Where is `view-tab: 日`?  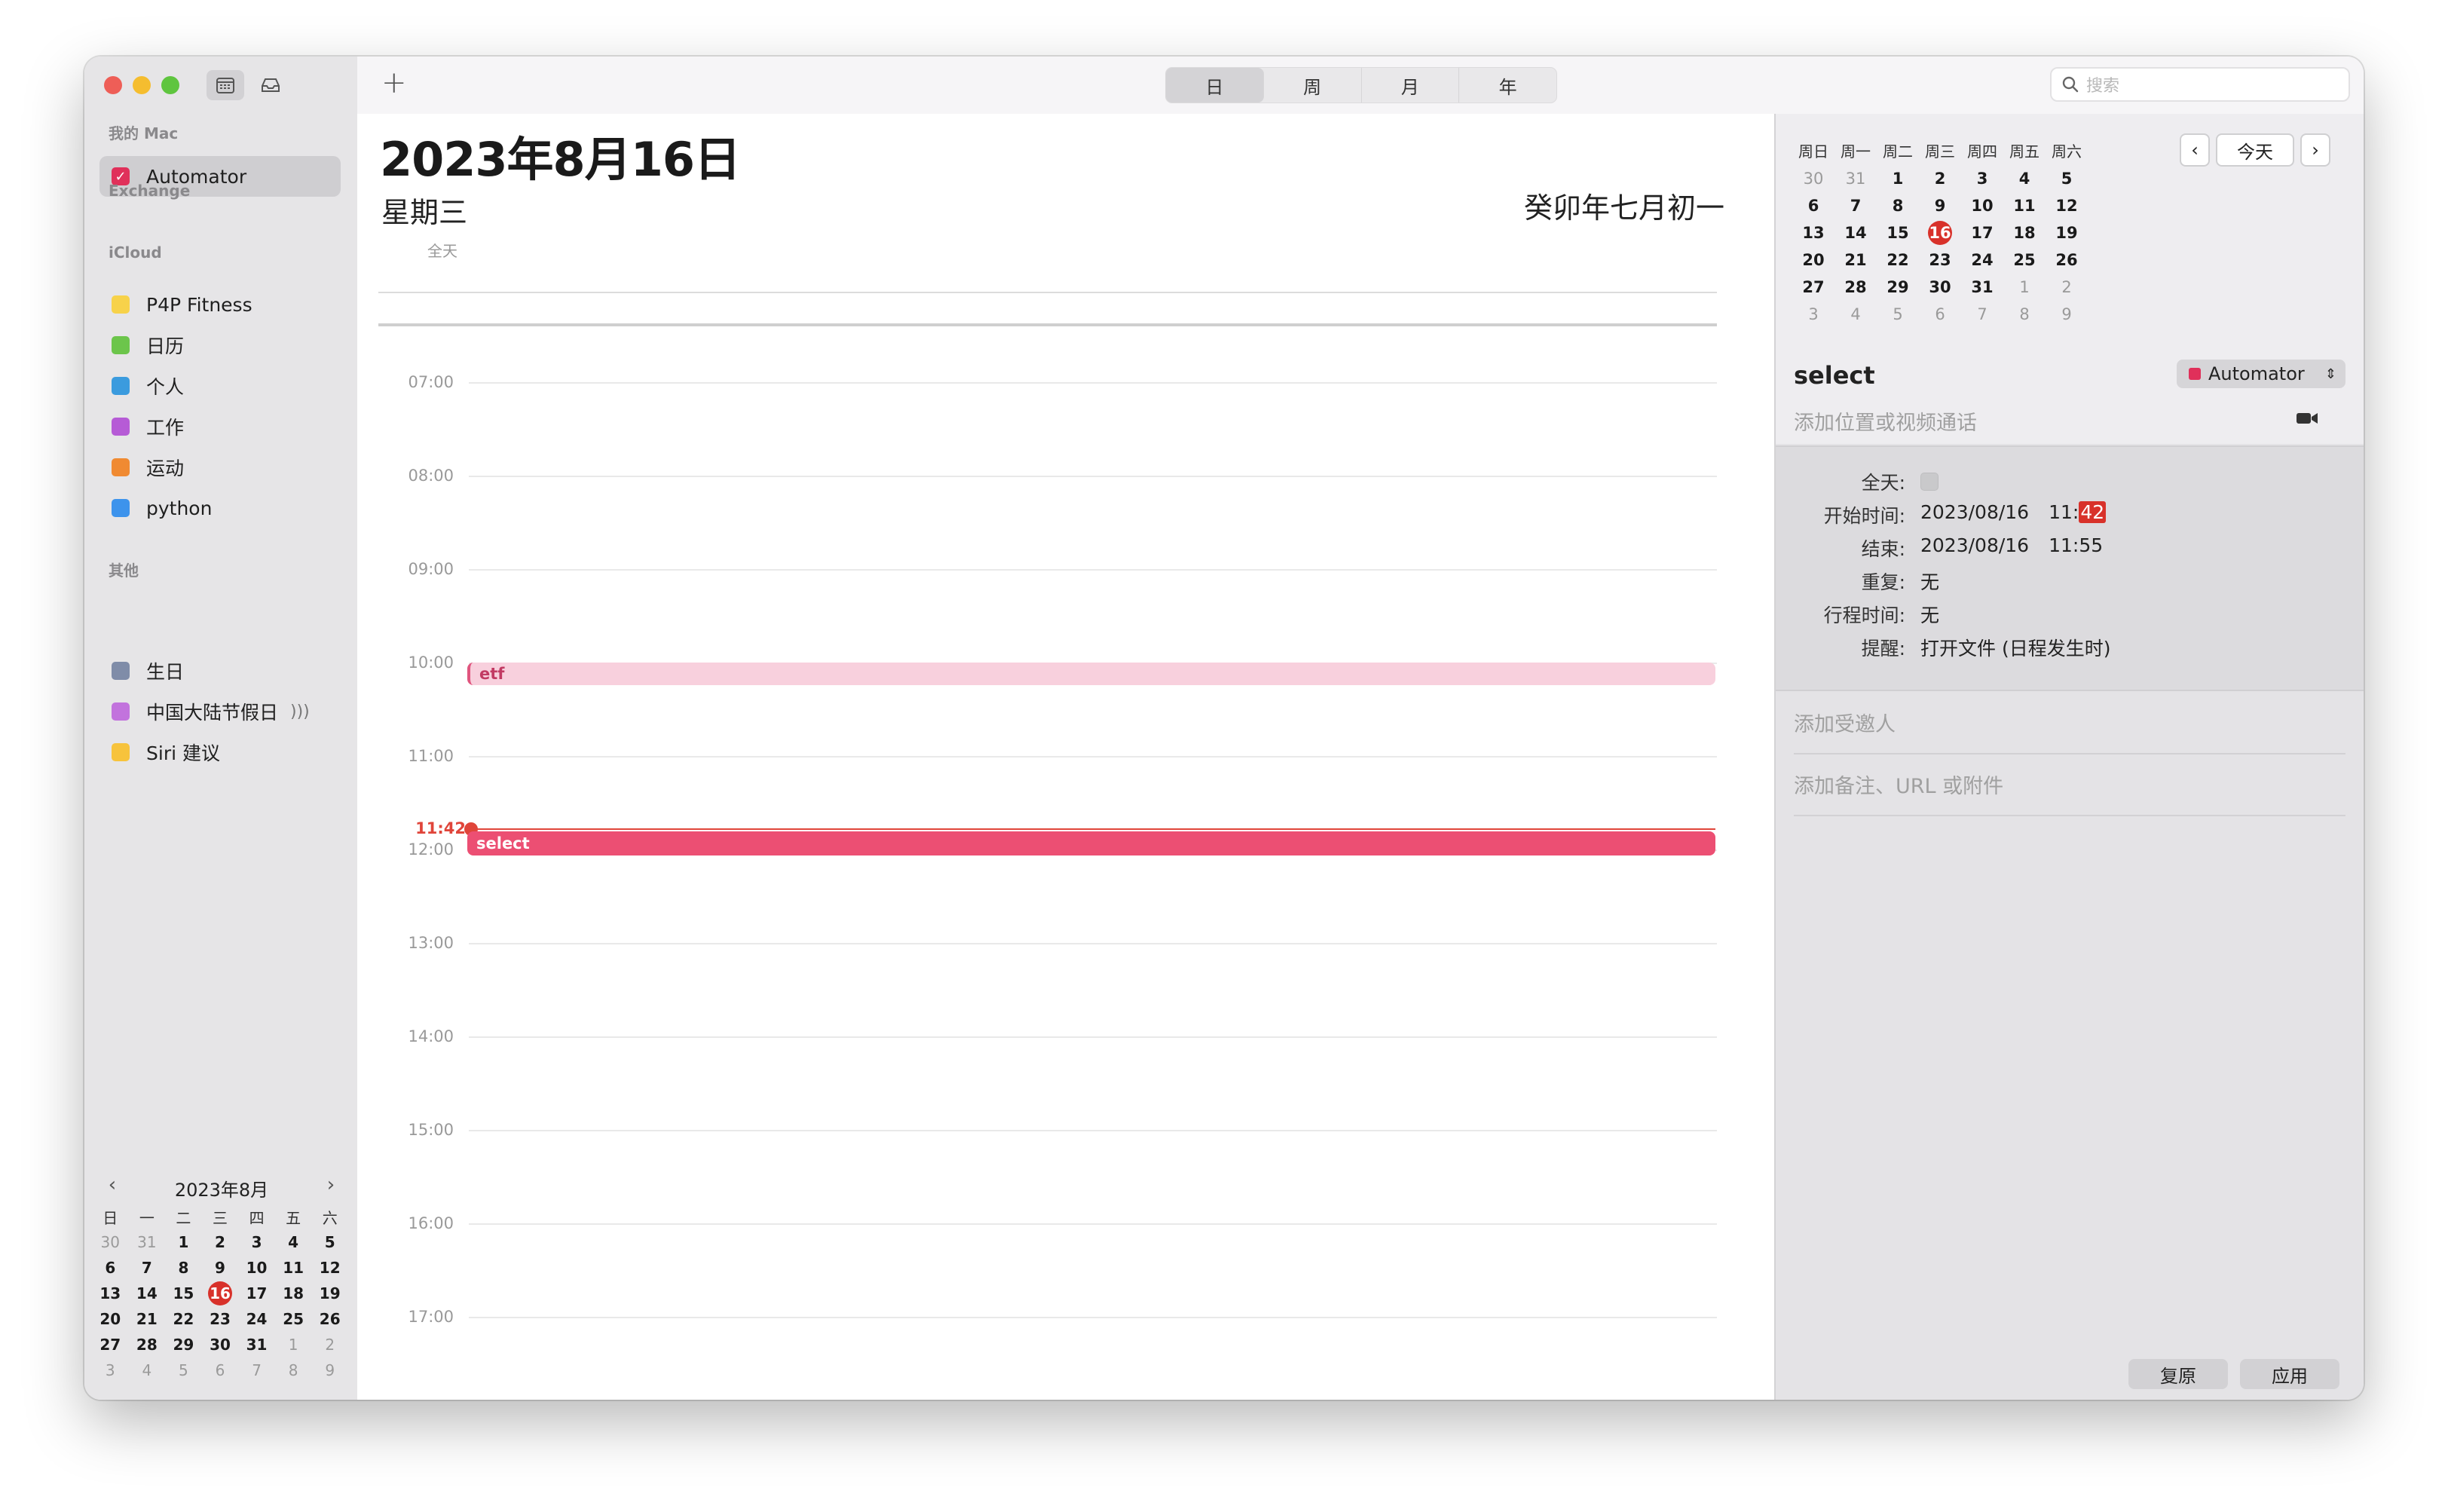
view-tab: 日 is located at coordinates (1215, 85).